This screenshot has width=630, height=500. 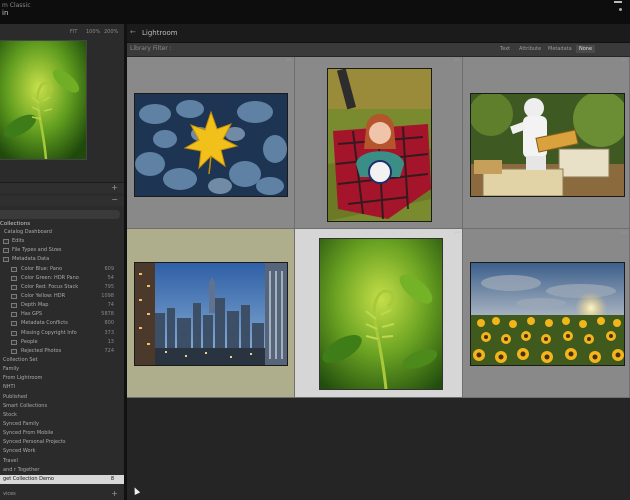 I want to click on window-dot-icon, so click(x=620, y=9).